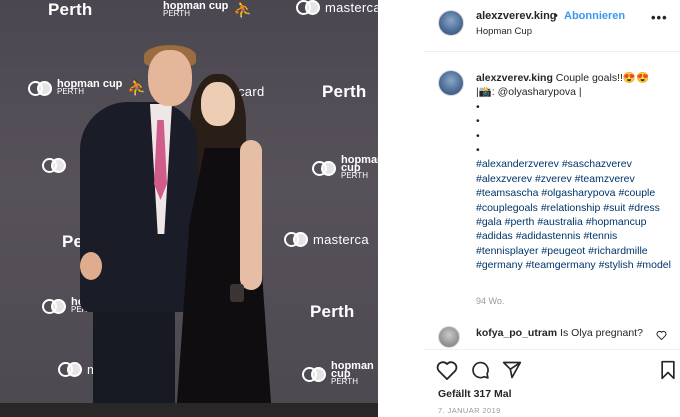 The image size is (680, 417). What do you see at coordinates (91, 266) in the screenshot?
I see `man-hand` at bounding box center [91, 266].